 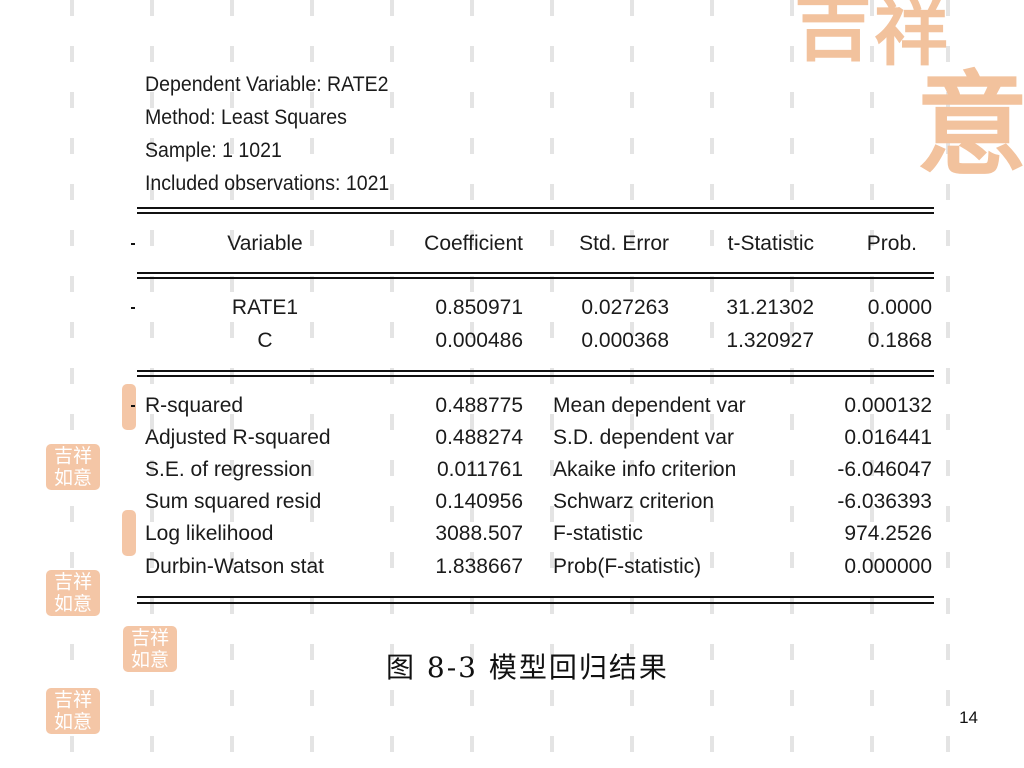 What do you see at coordinates (265, 340) in the screenshot?
I see `variable-name: C` at bounding box center [265, 340].